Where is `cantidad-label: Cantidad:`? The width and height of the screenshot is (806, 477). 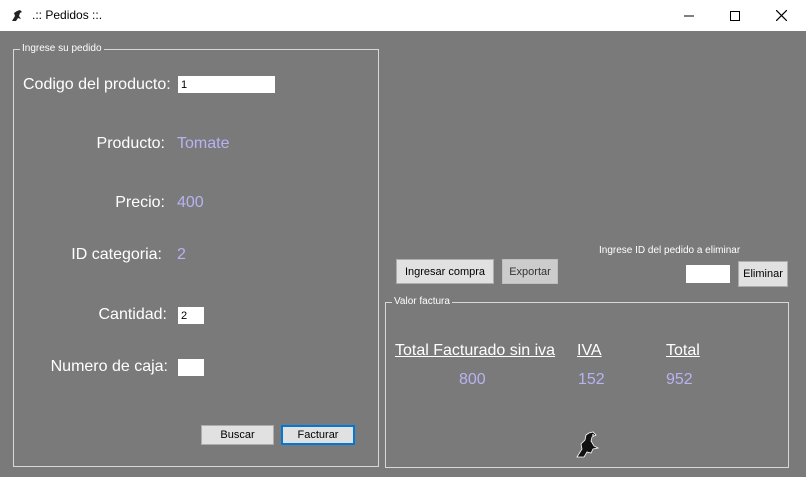
cantidad-label: Cantidad: is located at coordinates (133, 314).